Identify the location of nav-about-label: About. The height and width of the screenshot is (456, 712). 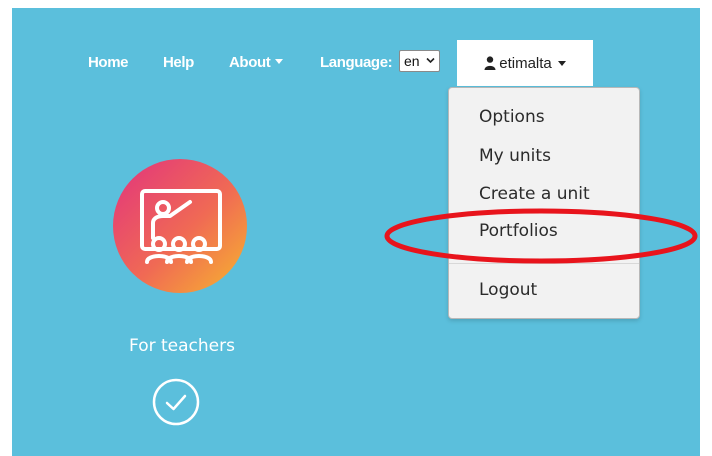
(250, 62).